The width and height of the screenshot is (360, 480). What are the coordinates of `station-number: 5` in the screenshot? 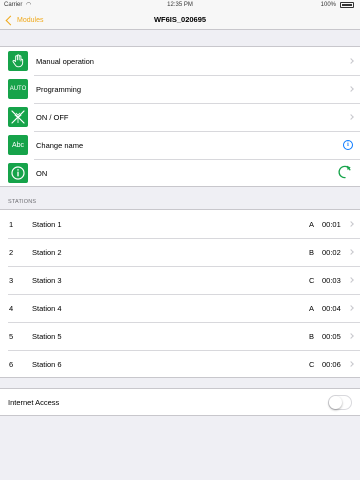 It's located at (11, 336).